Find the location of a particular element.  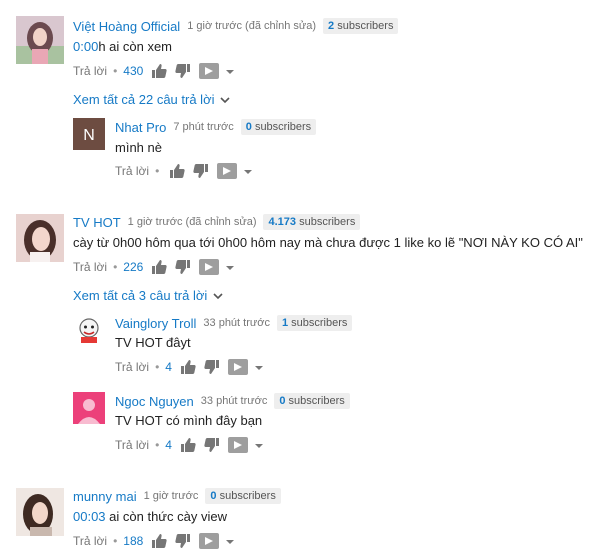

comment-body: ai còn thức cày view is located at coordinates (166, 516).